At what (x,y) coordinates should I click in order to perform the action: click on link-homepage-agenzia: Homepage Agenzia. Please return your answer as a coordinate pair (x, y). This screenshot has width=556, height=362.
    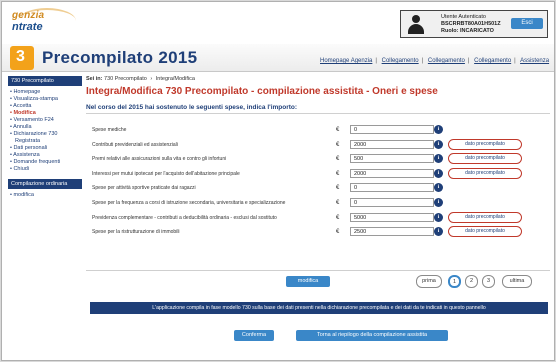
    Looking at the image, I should click on (346, 61).